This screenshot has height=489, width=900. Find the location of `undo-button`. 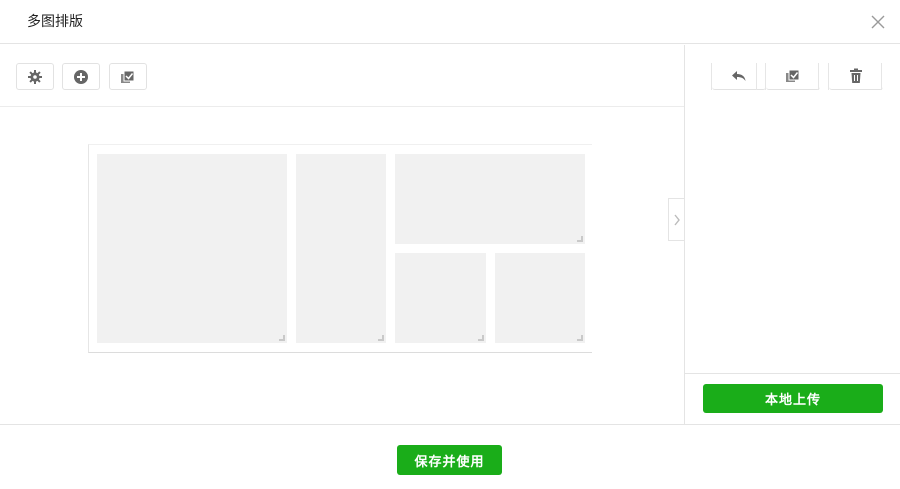

undo-button is located at coordinates (739, 76).